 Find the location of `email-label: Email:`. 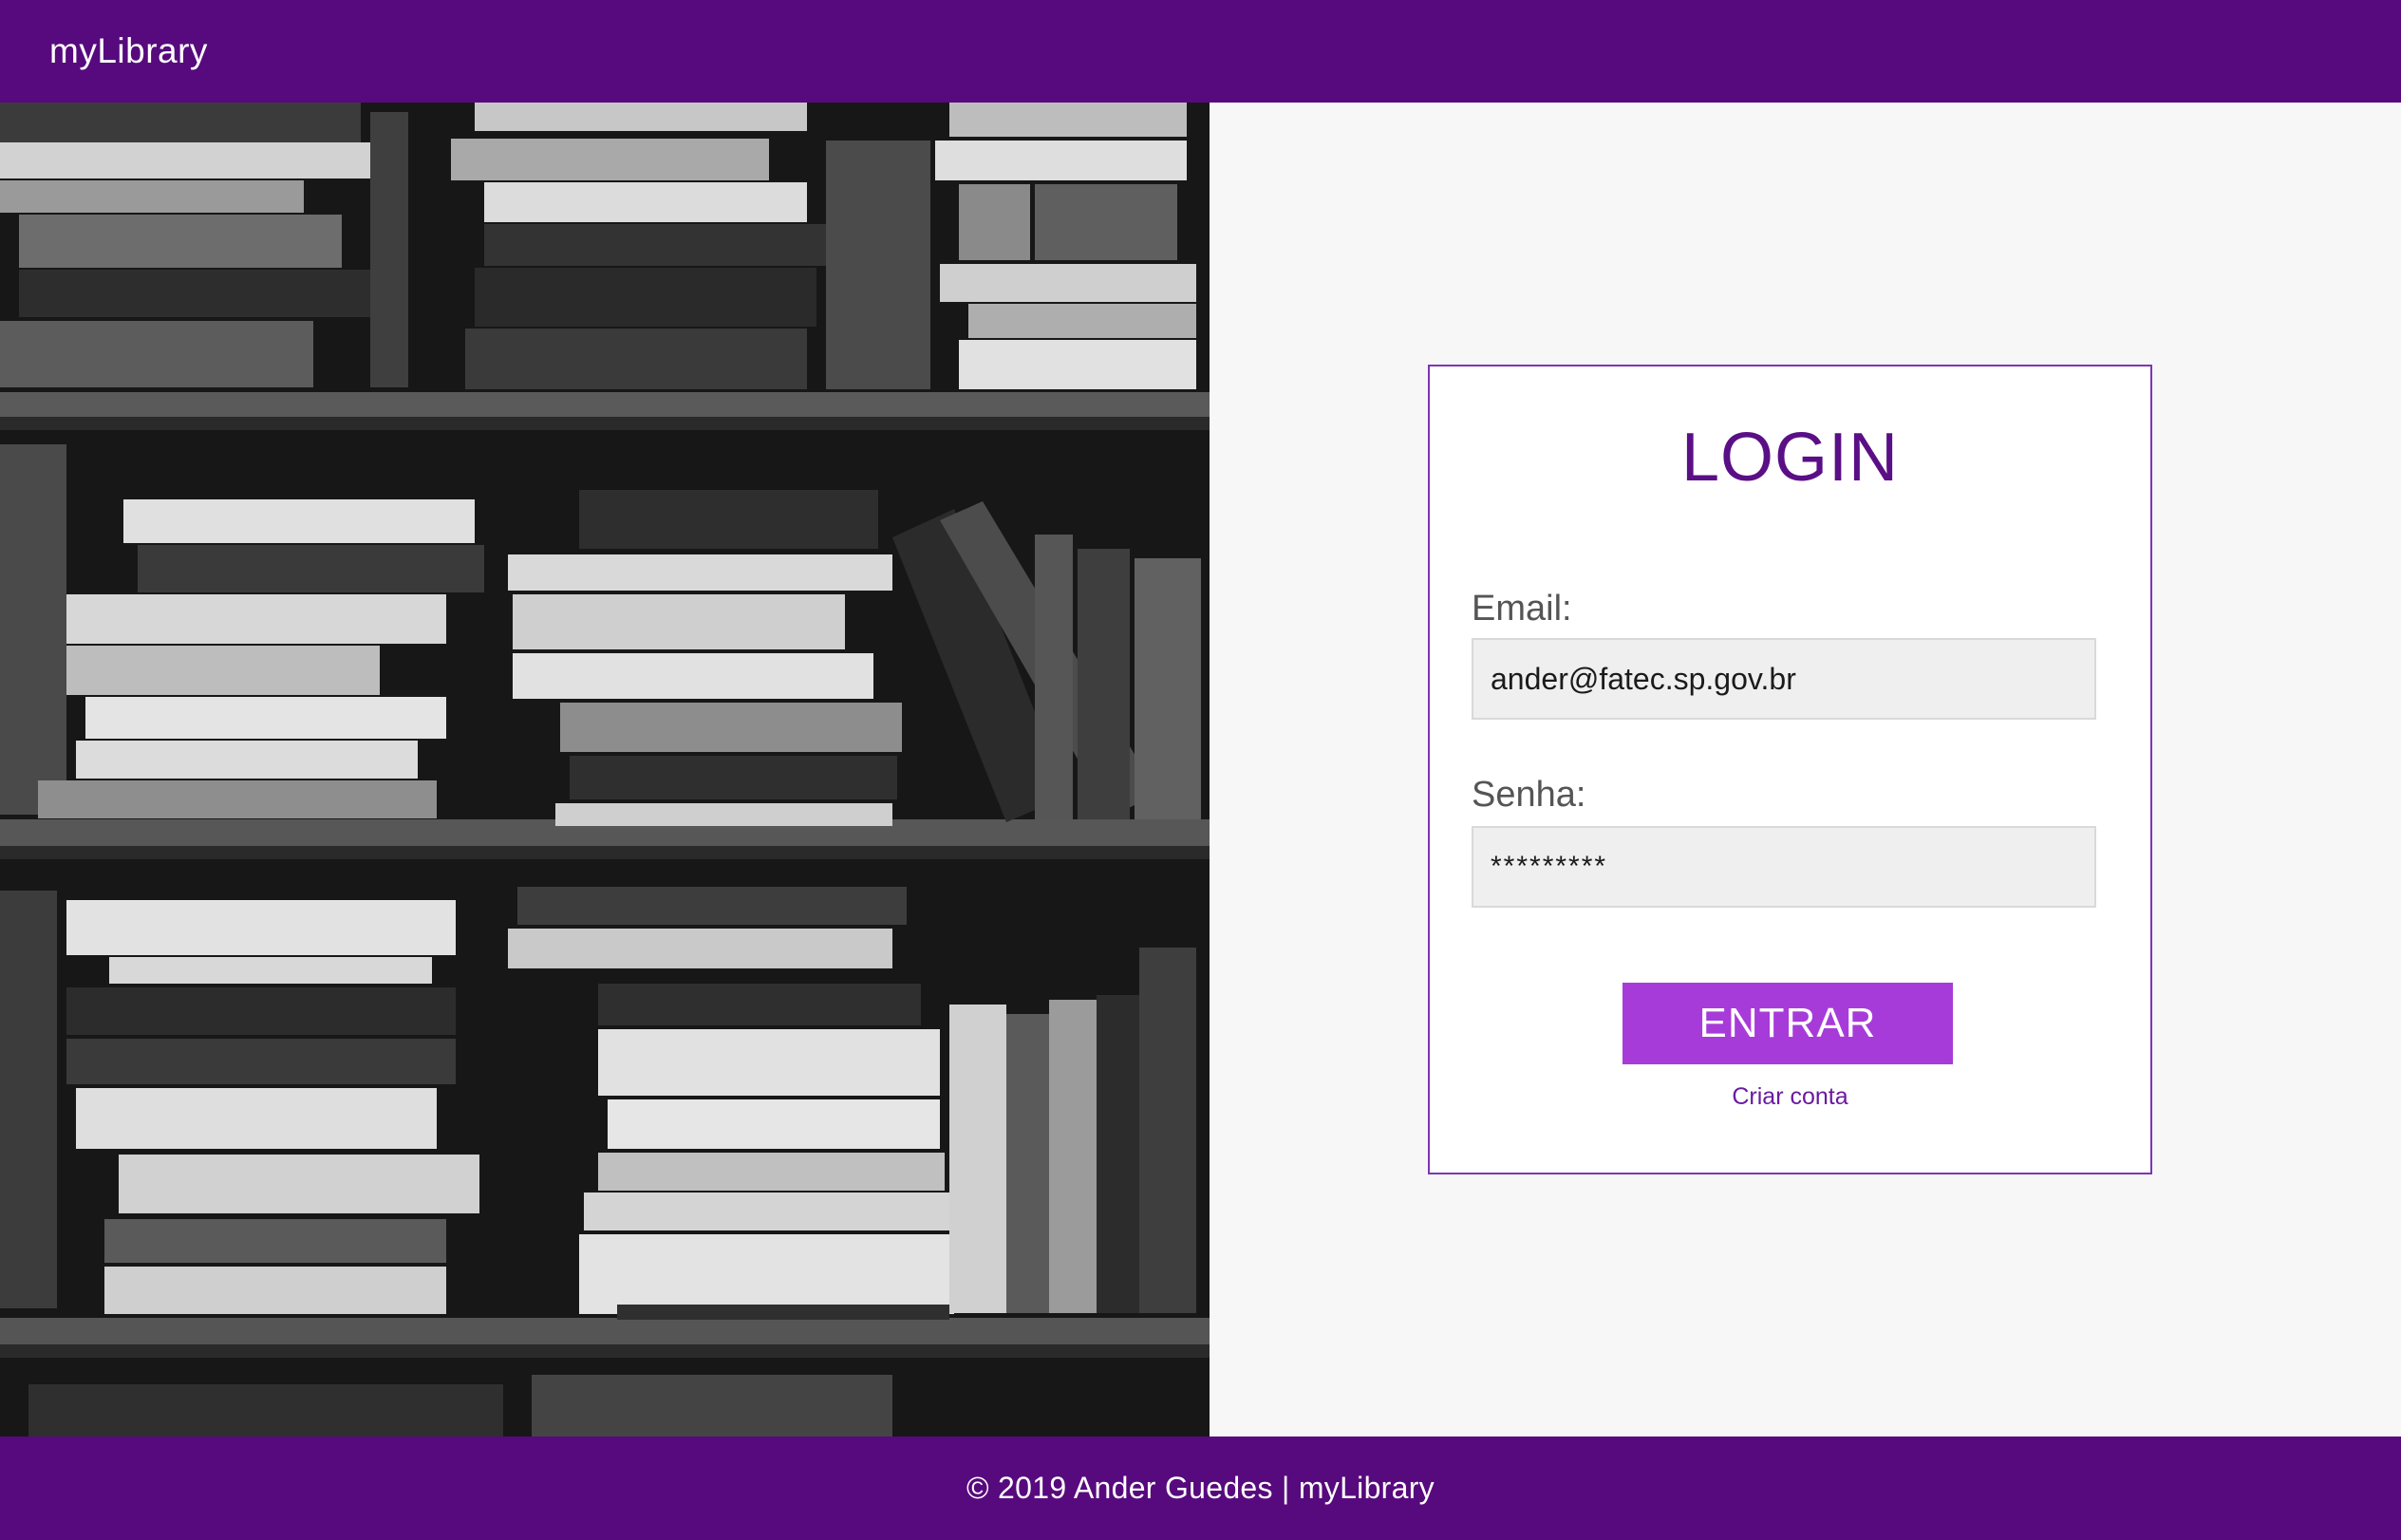

email-label: Email: is located at coordinates (1522, 609).